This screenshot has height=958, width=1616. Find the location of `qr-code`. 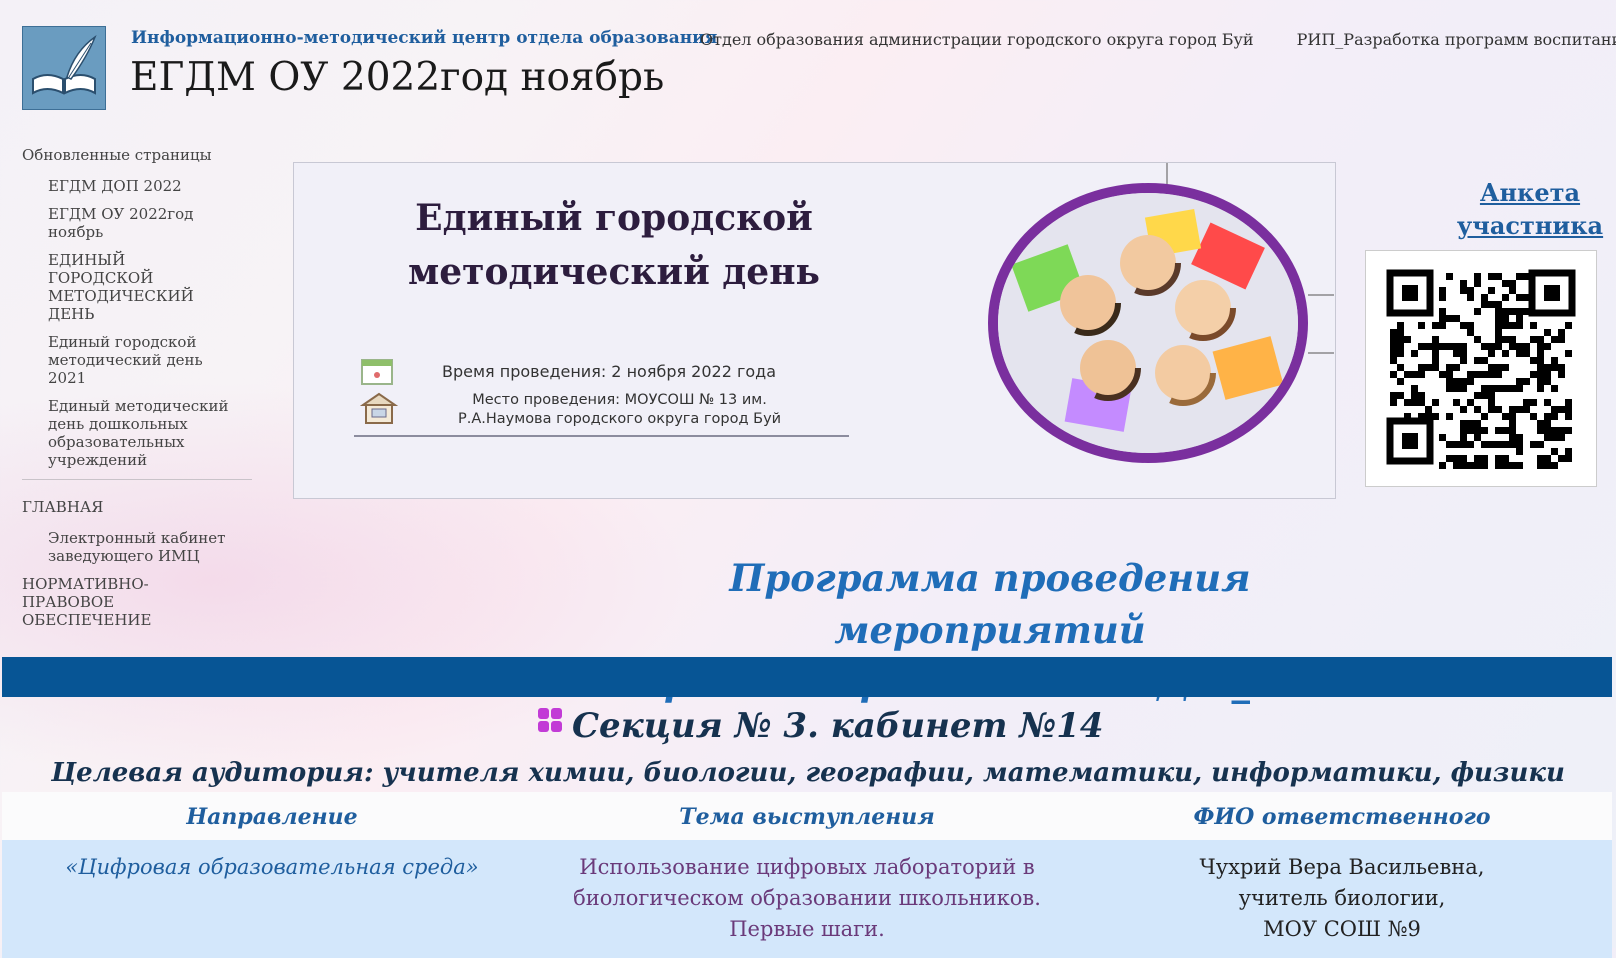

qr-code is located at coordinates (1481, 368).